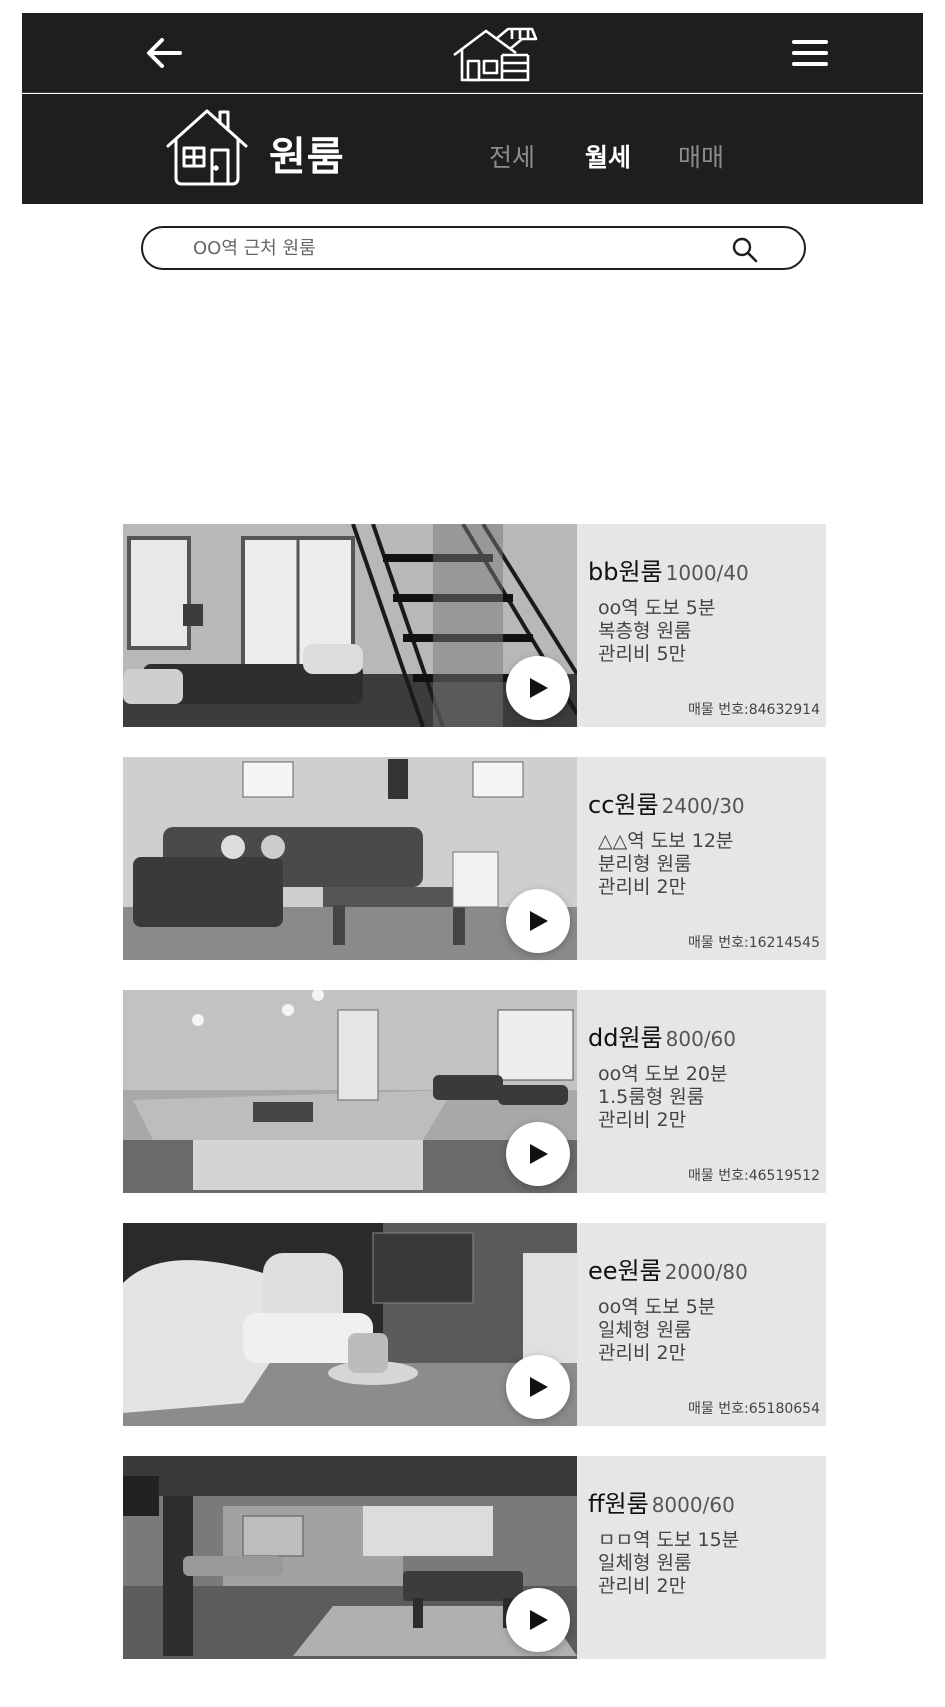  I want to click on tab-jeonse: 전세, so click(512, 156).